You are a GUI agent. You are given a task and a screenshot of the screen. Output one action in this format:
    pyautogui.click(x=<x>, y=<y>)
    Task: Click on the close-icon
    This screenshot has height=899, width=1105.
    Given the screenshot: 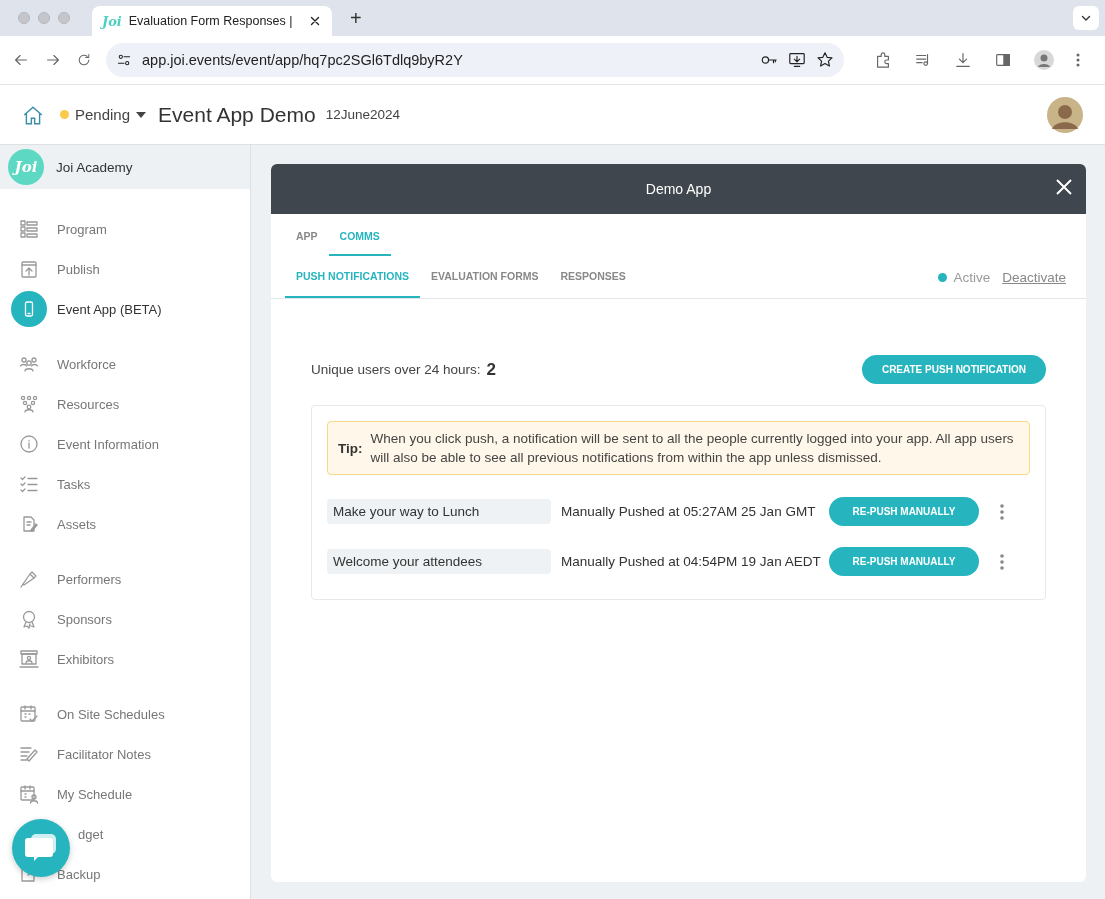 What is the action you would take?
    pyautogui.click(x=315, y=21)
    